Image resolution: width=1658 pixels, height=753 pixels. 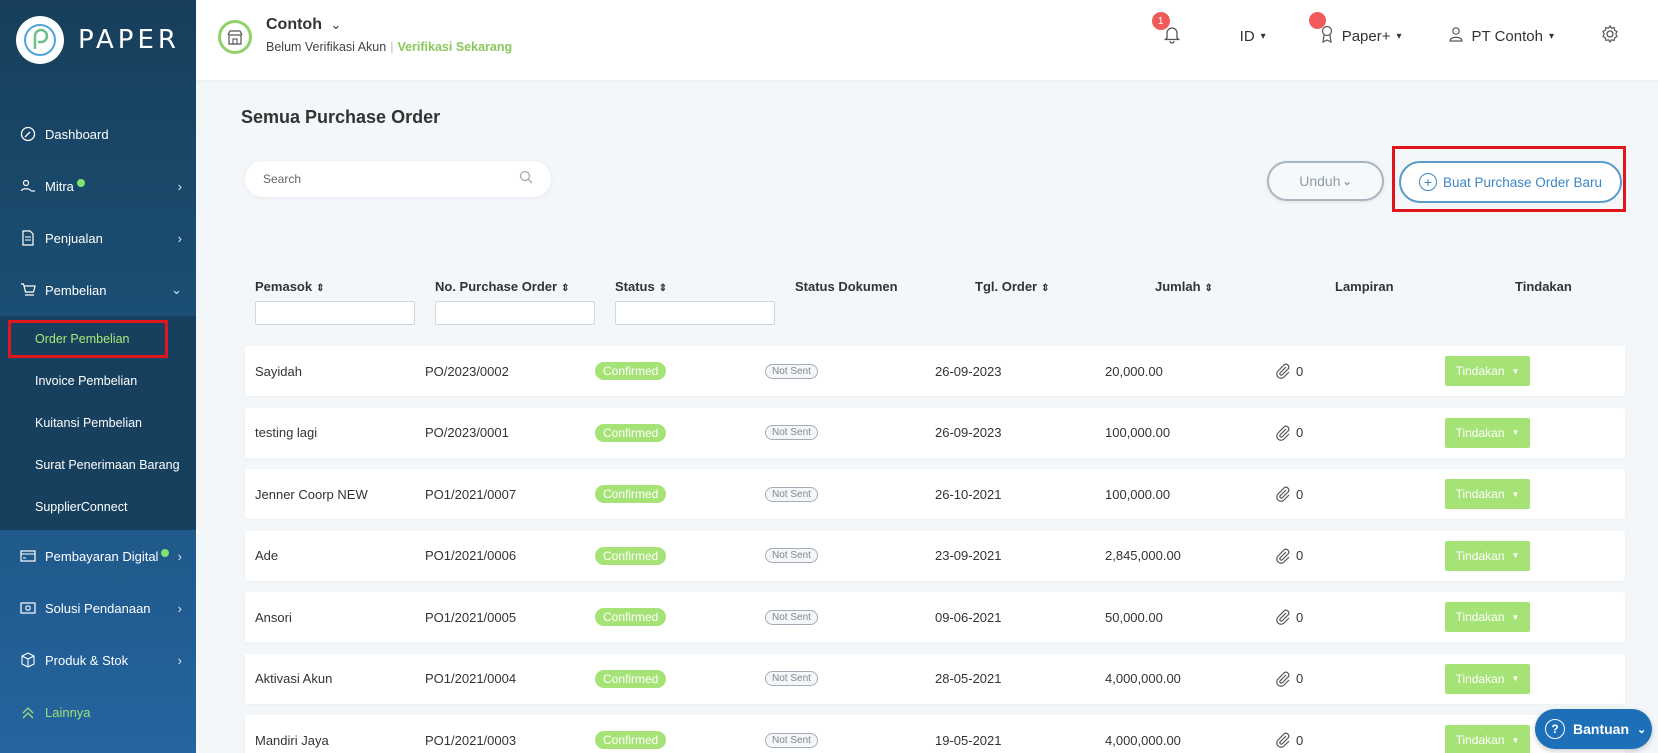 I want to click on submenu-surat-penerimaan-barang: Surat Penerimaan Barang, so click(x=98, y=465).